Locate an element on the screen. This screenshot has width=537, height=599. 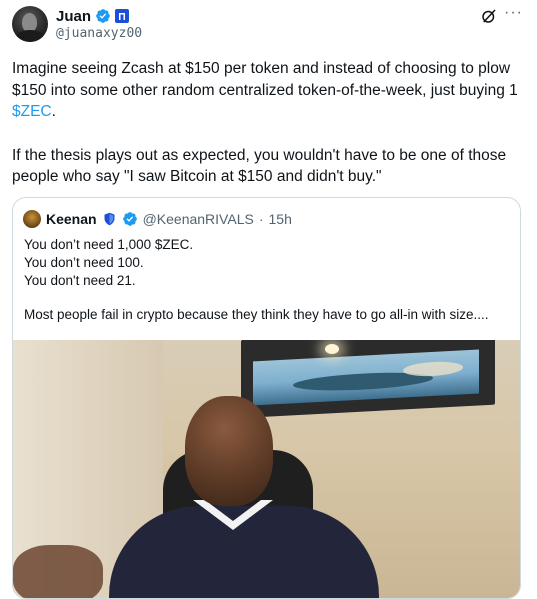
quote-timestamp: 15h is located at coordinates (280, 219).